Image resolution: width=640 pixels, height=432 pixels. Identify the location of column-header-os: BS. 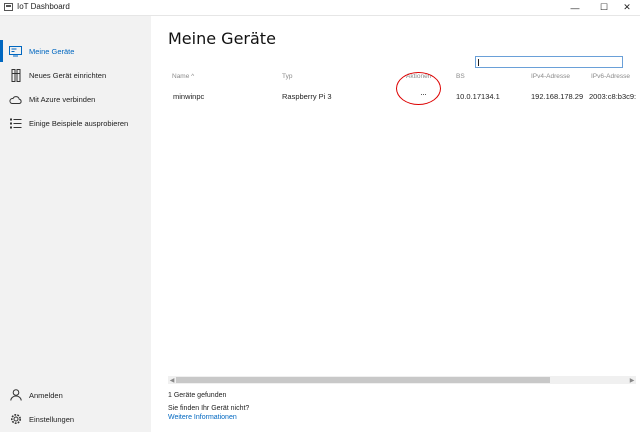
(460, 76).